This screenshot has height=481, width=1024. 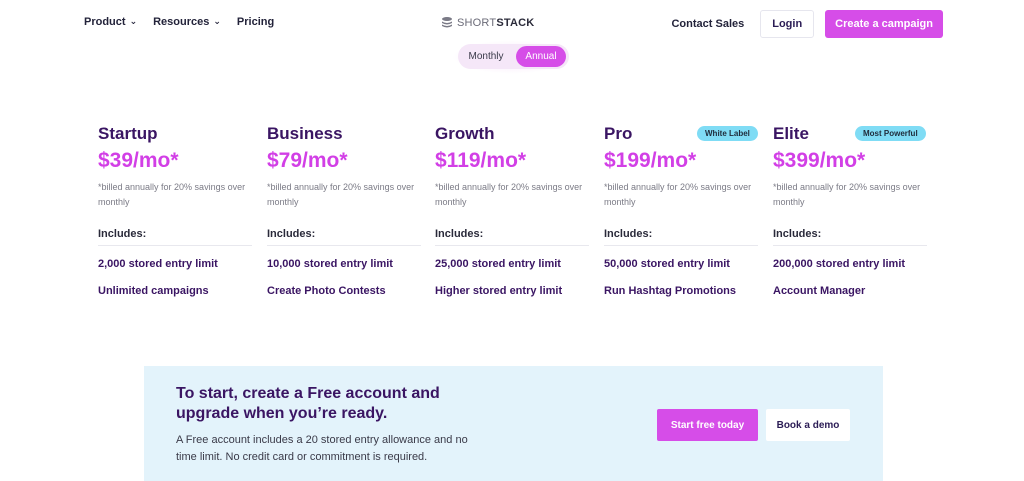 I want to click on plan-feature: Unlimited campaigns, so click(x=153, y=291).